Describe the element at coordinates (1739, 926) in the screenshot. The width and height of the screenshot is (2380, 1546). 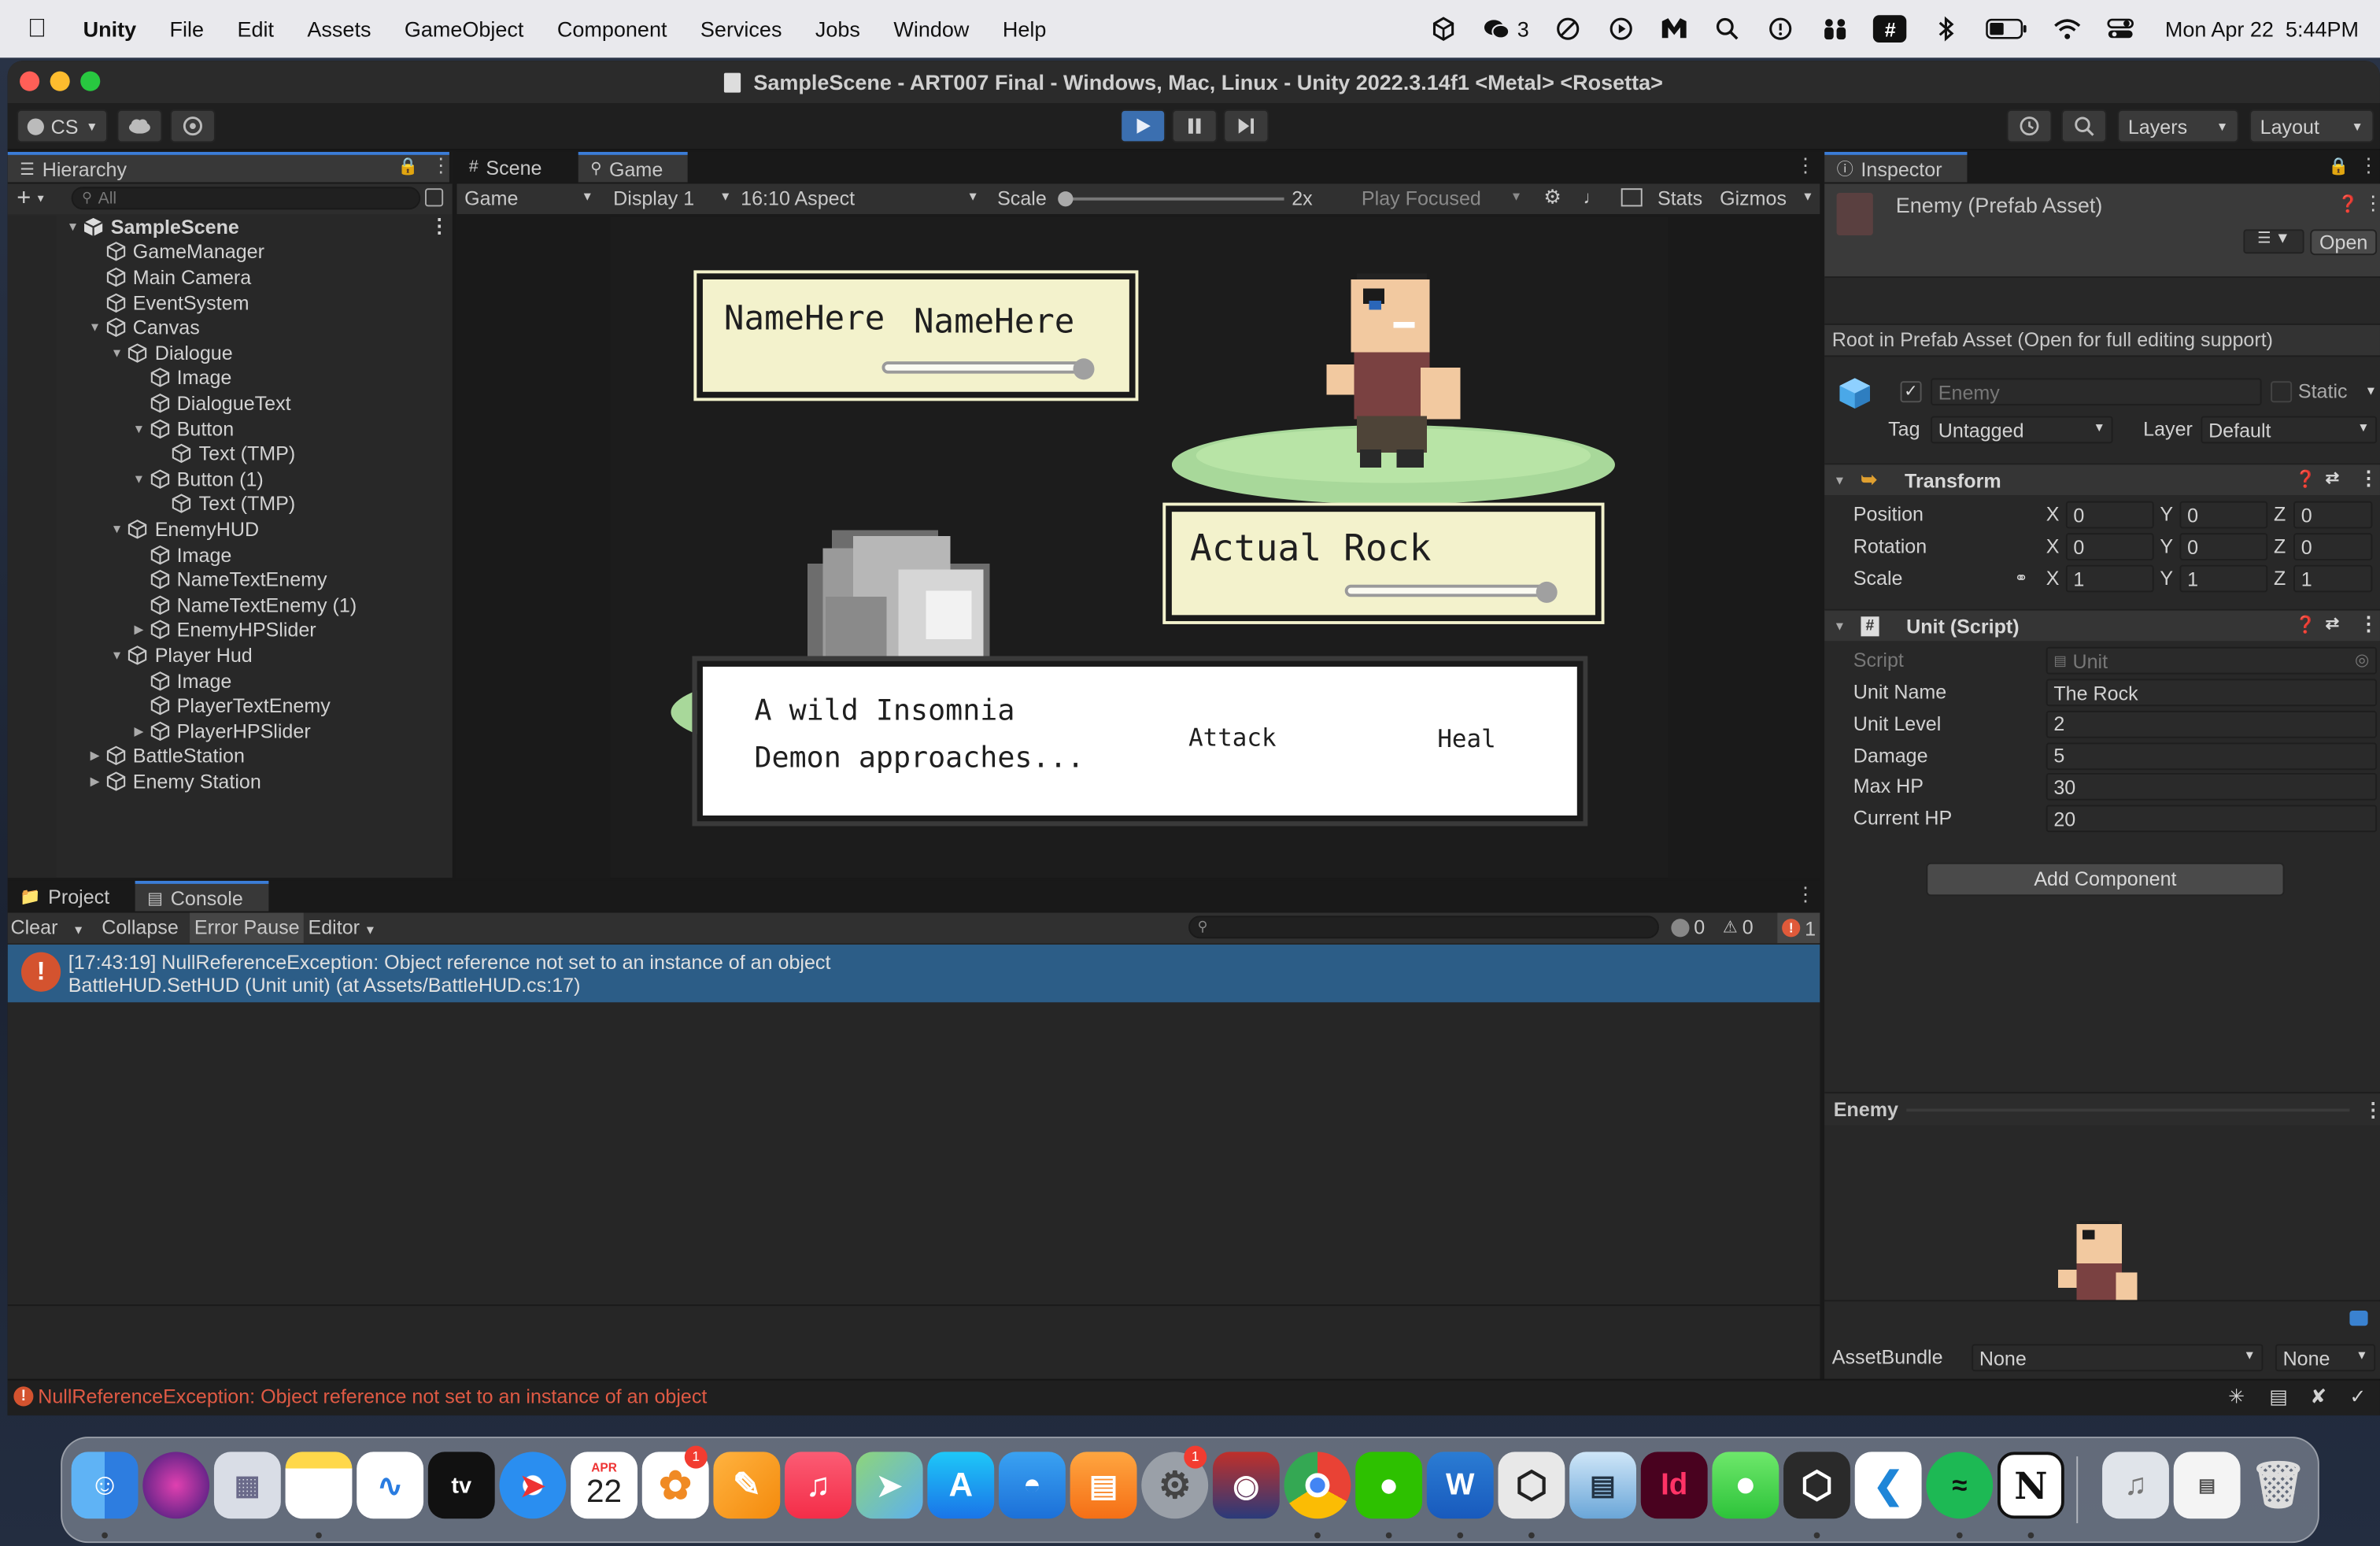
I see `warning-count-toggle: ⚠ 0` at that location.